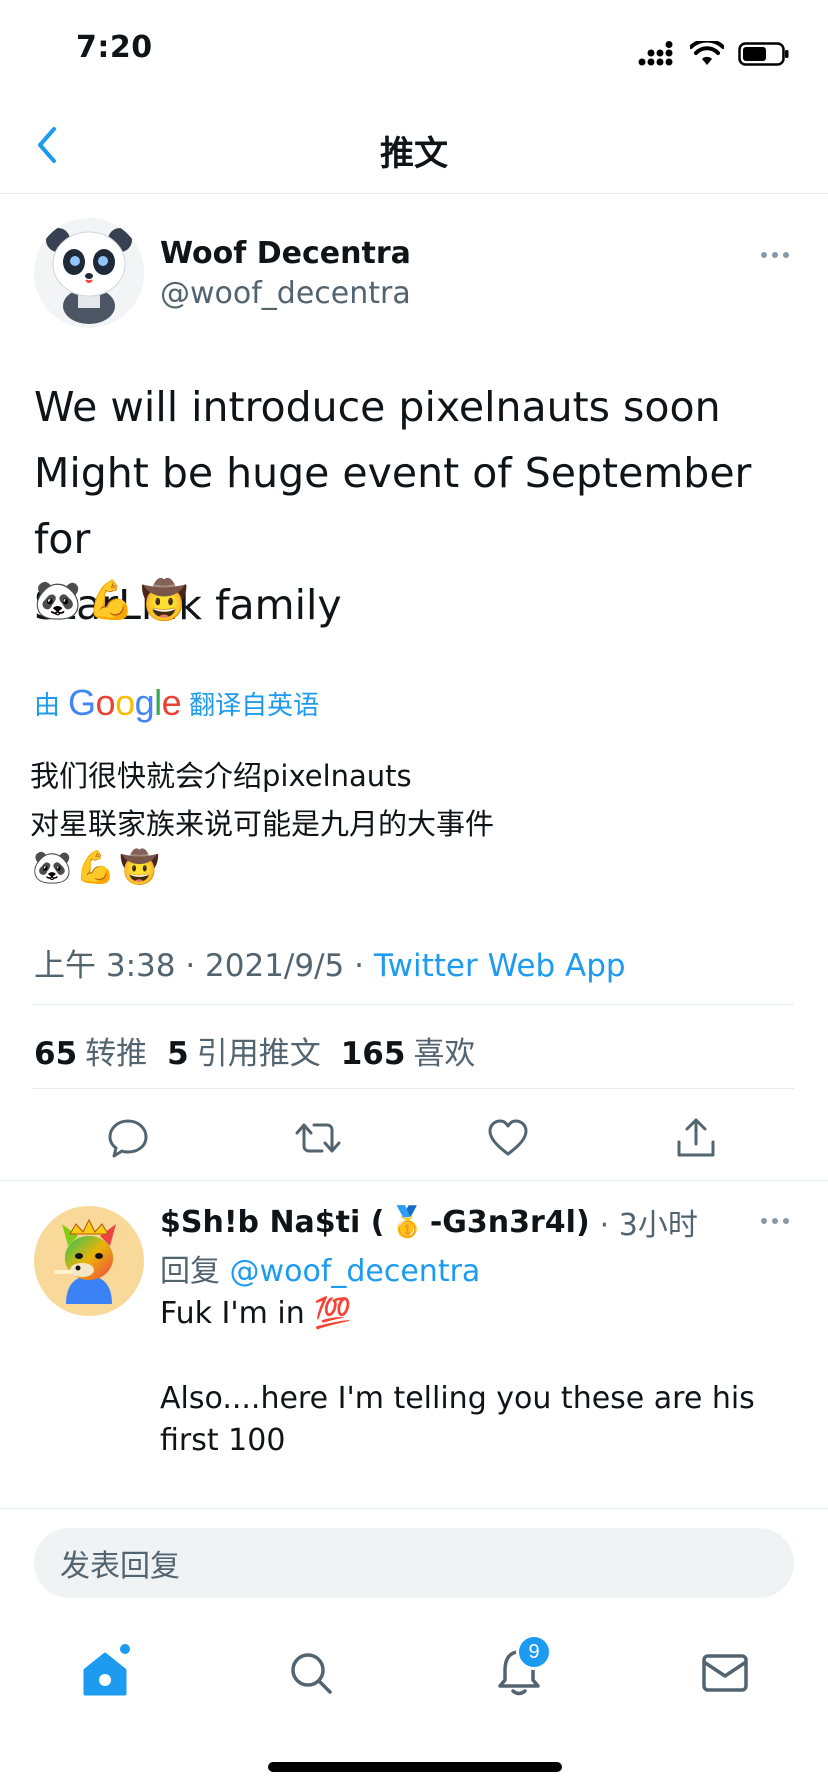 The width and height of the screenshot is (828, 1792). What do you see at coordinates (254, 705) in the screenshot?
I see `translation-suffix: 翻译自英语` at bounding box center [254, 705].